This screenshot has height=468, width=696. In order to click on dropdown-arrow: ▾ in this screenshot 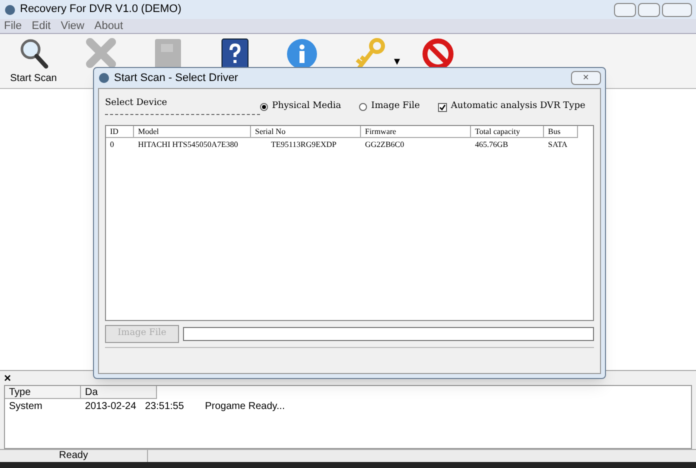, I will do `click(397, 61)`.